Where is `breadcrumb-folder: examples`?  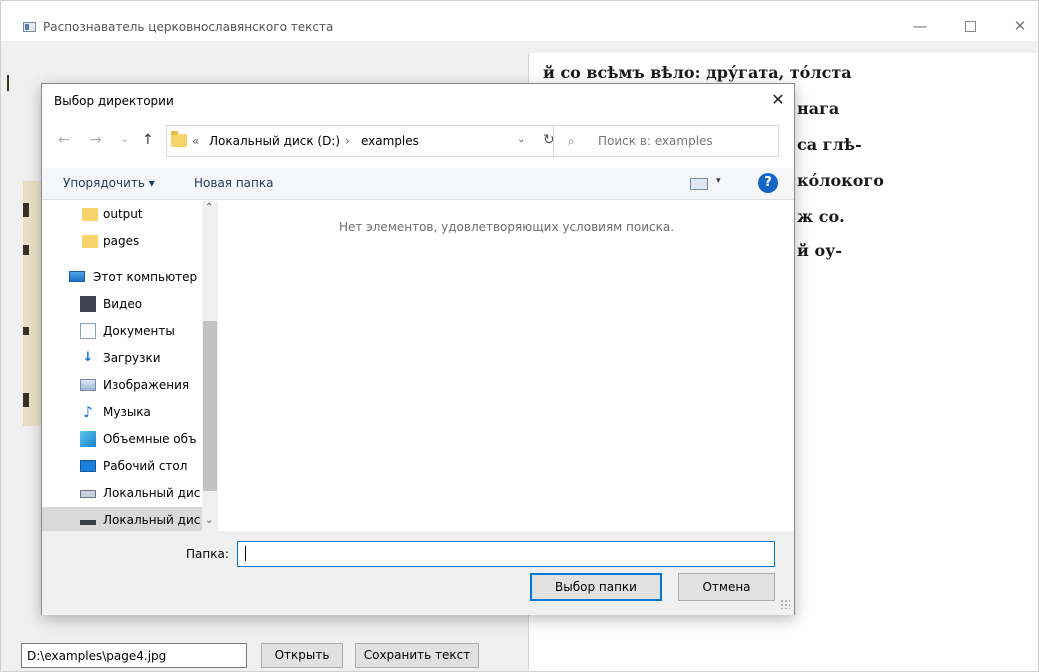 breadcrumb-folder: examples is located at coordinates (390, 141).